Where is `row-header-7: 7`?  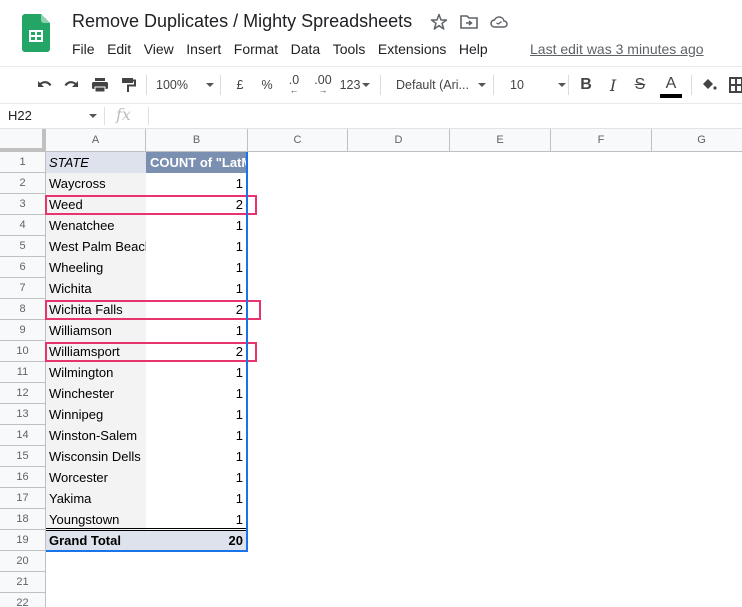 row-header-7: 7 is located at coordinates (23, 288).